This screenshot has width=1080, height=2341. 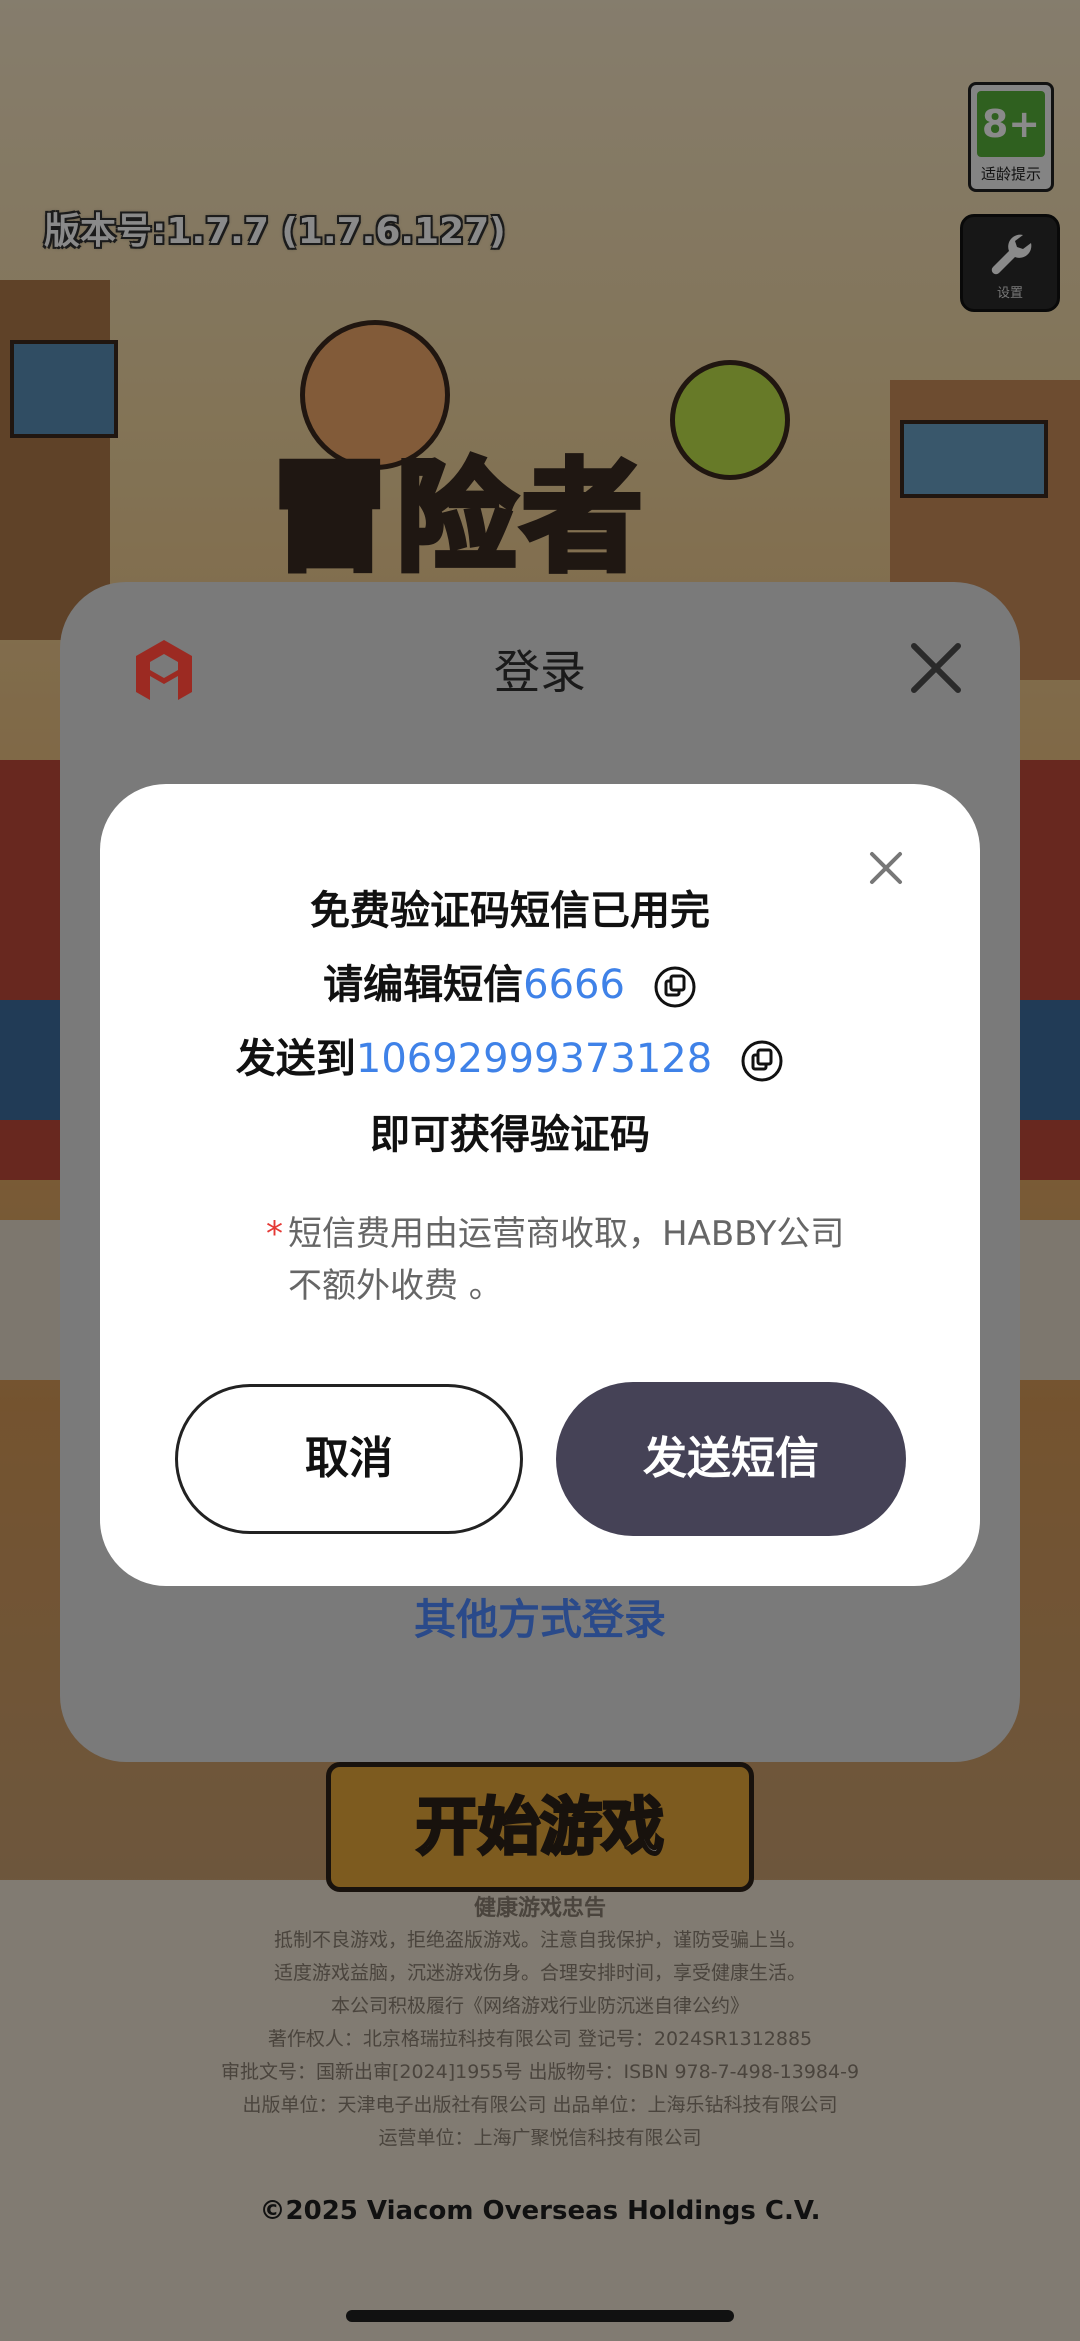 I want to click on fee-notice: * 短信费用由运营商收取，HABBY公司不额外收费 。, so click(x=557, y=1260).